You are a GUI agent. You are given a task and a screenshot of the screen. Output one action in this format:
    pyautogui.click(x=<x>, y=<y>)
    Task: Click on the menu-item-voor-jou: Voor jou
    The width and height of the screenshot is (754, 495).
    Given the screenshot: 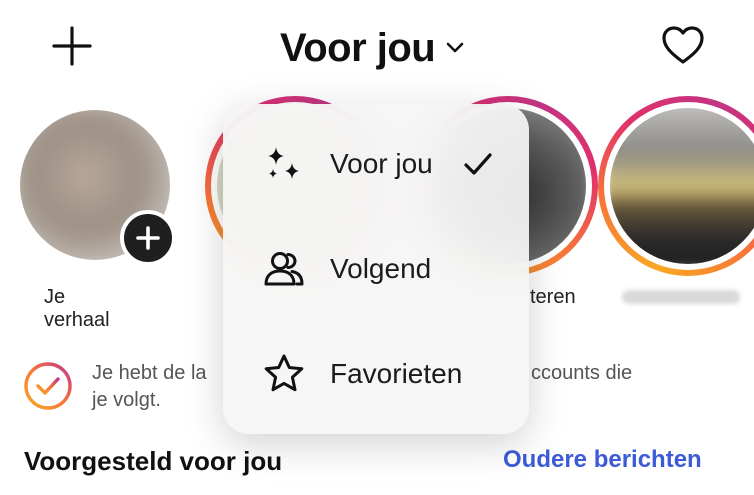 What is the action you would take?
    pyautogui.click(x=376, y=164)
    